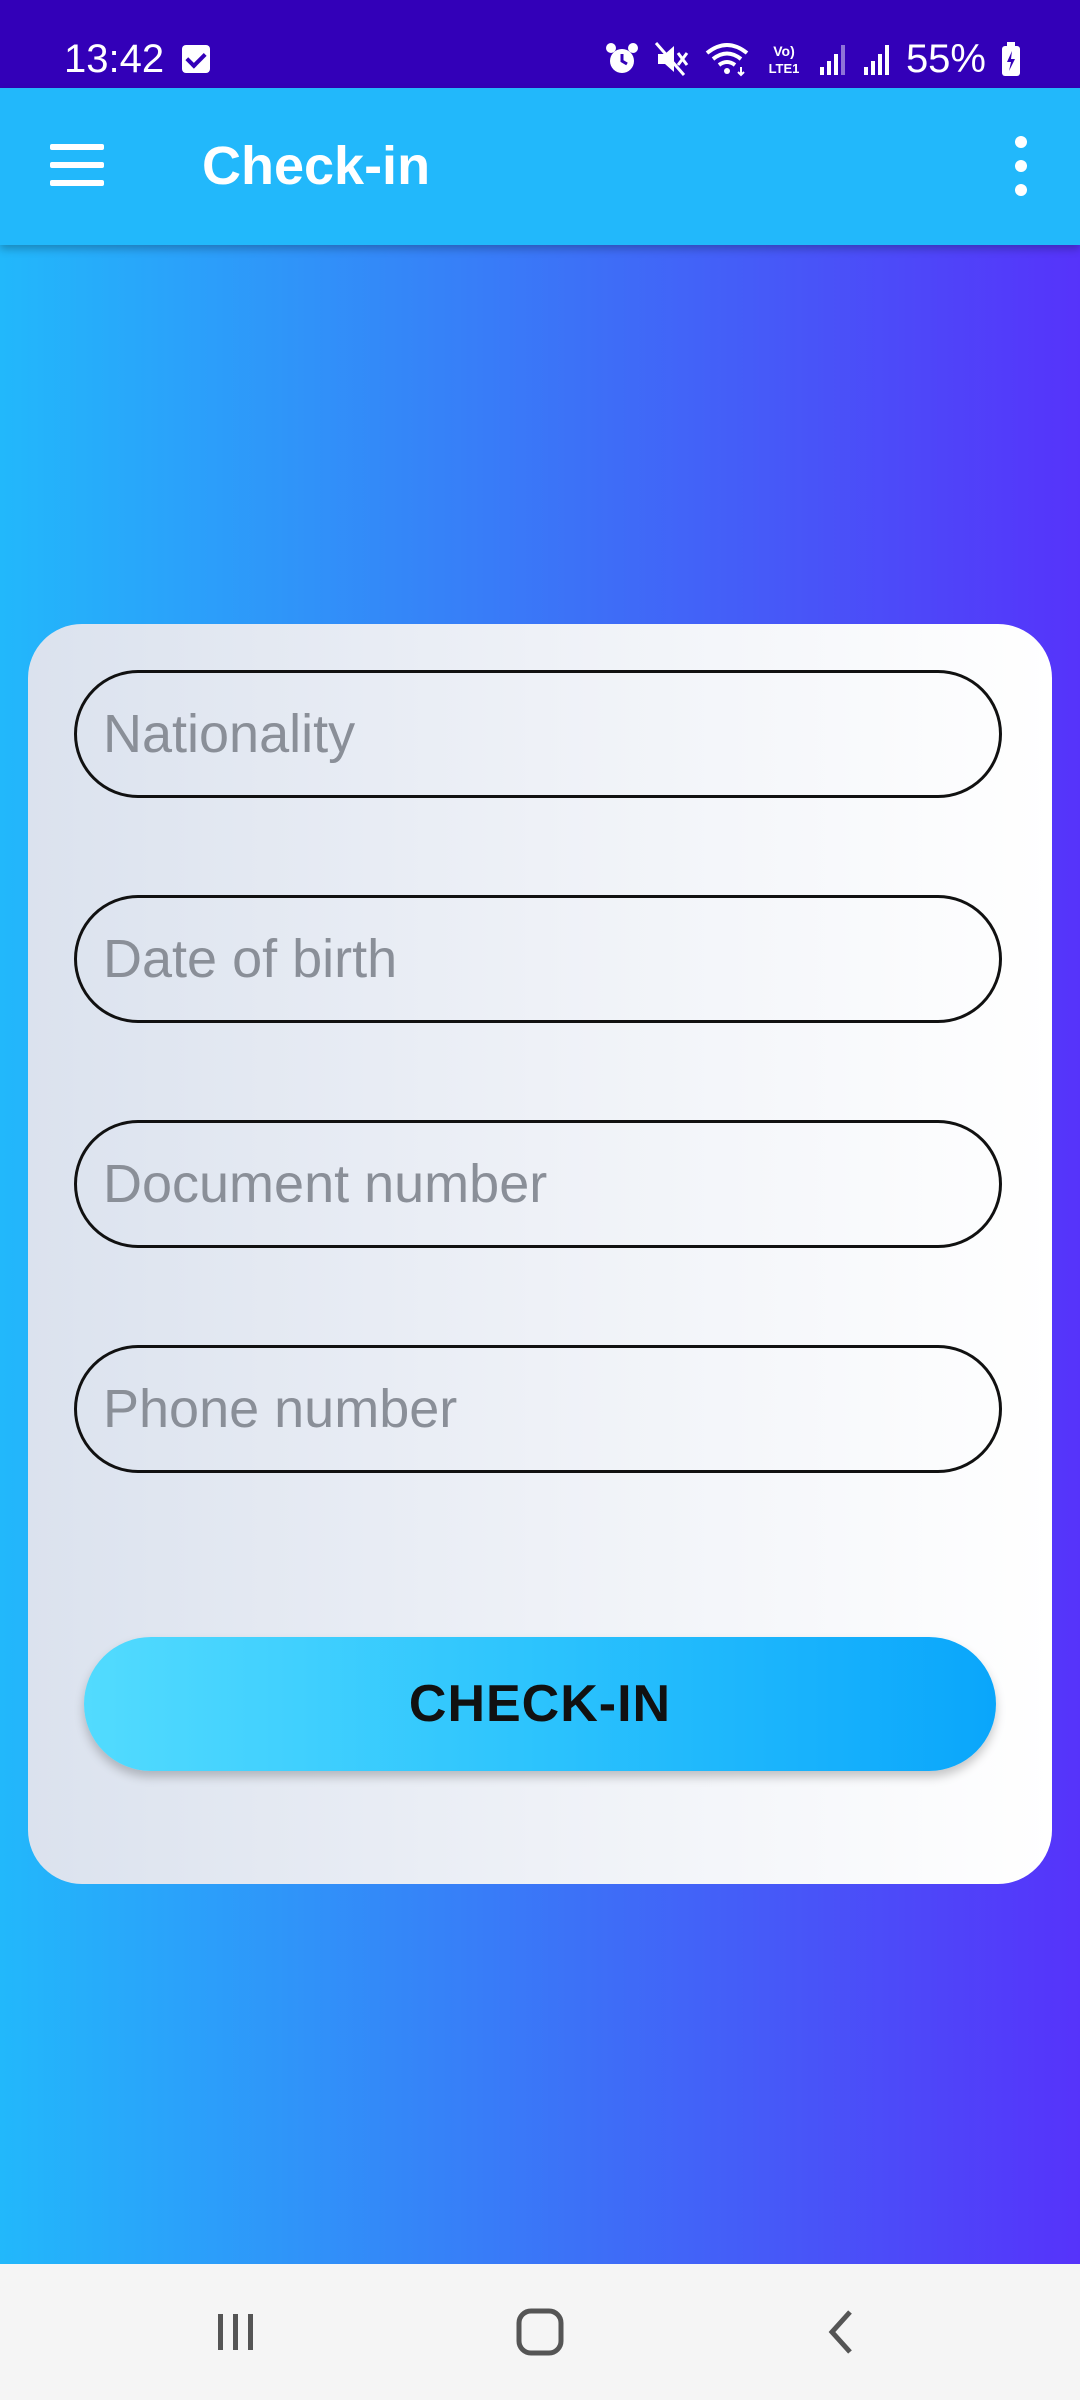  Describe the element at coordinates (813, 59) in the screenshot. I see `status-right: Vo) LTE1 55%` at that location.